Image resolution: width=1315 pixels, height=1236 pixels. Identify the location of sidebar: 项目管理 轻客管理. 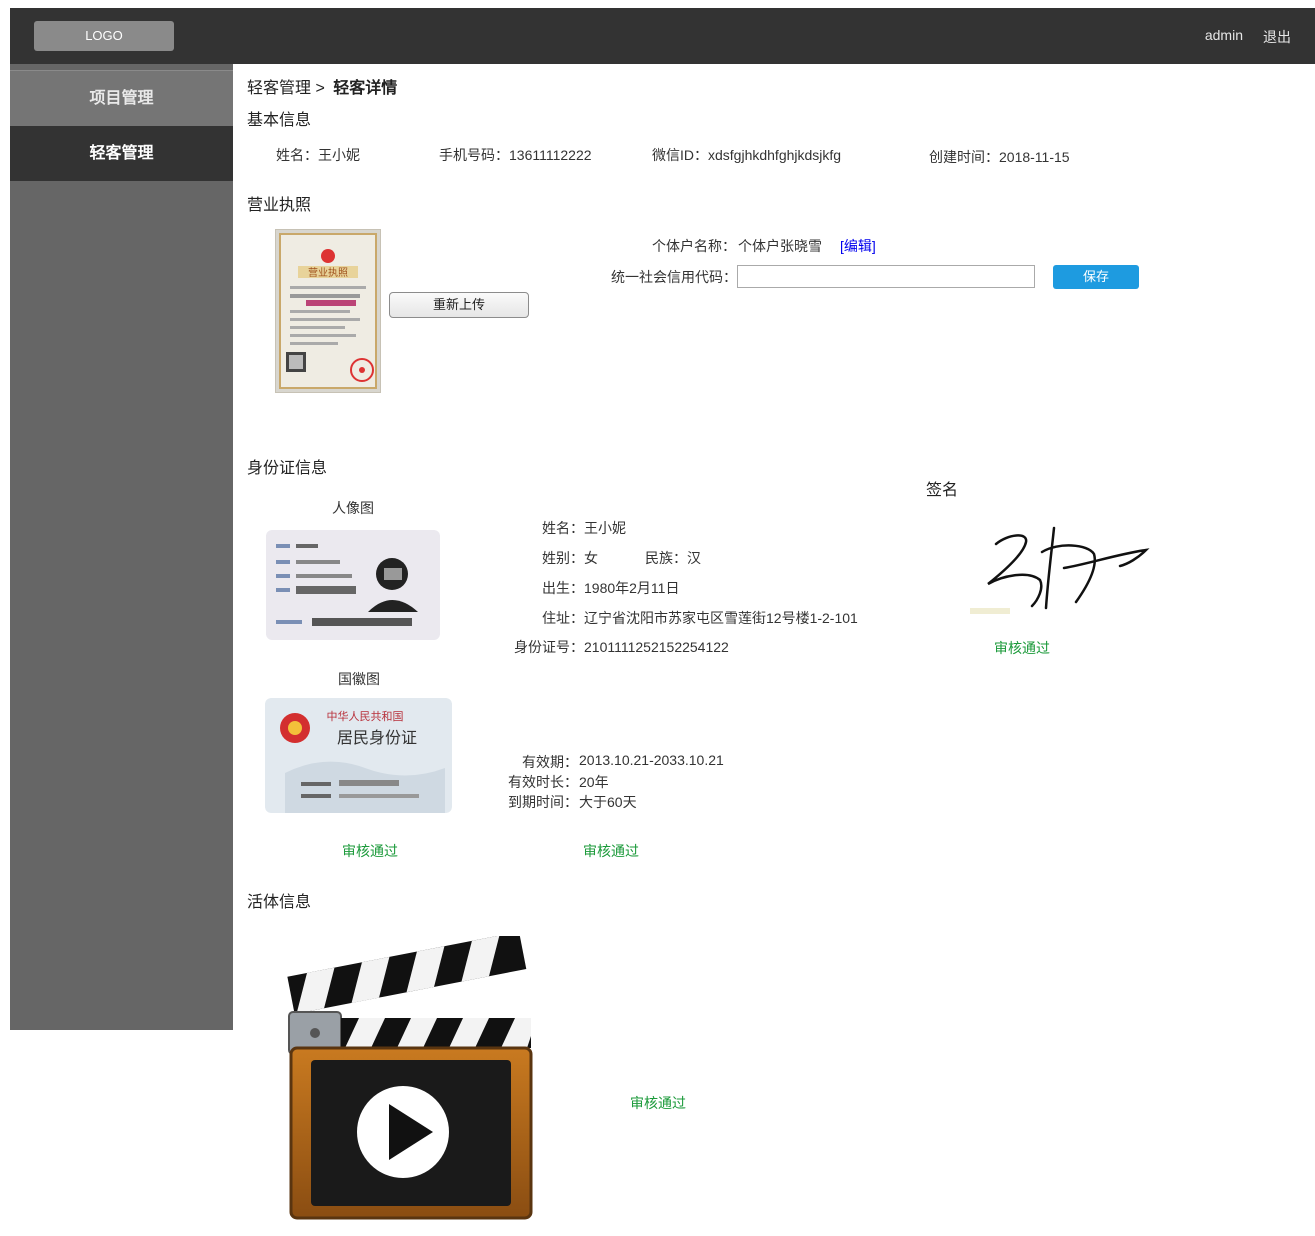
(121, 547).